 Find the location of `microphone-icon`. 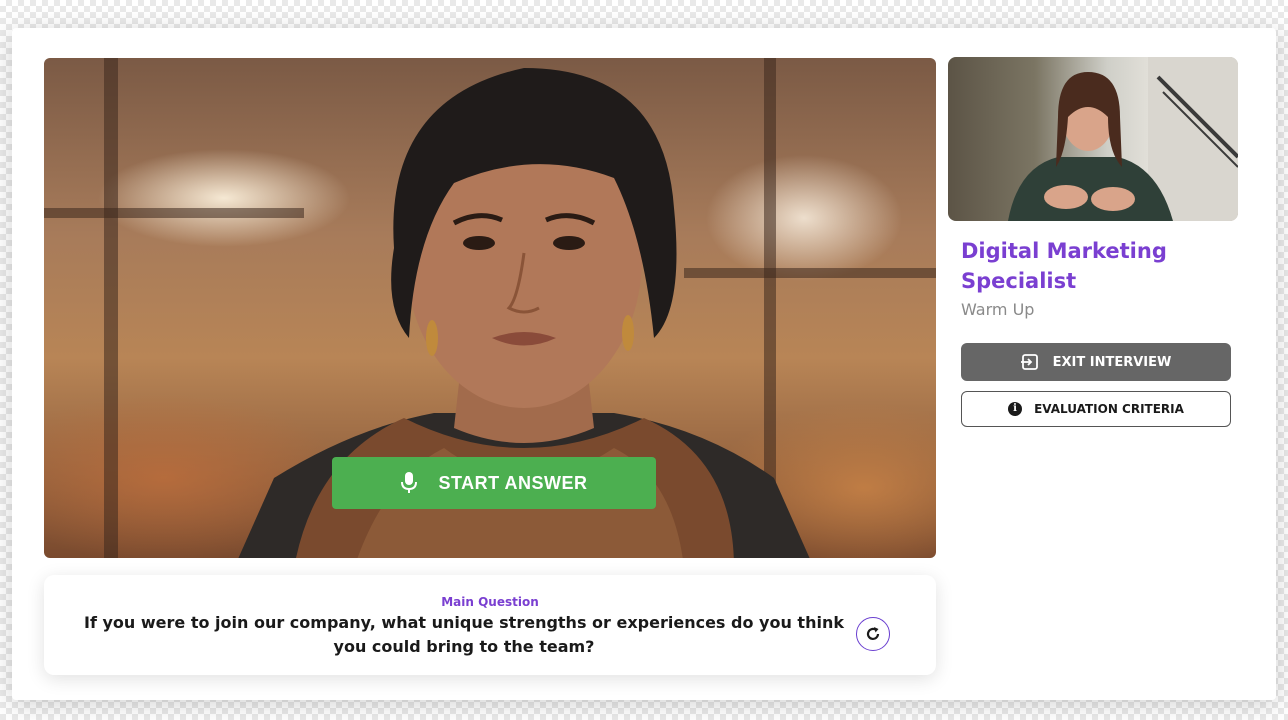

microphone-icon is located at coordinates (408, 482).